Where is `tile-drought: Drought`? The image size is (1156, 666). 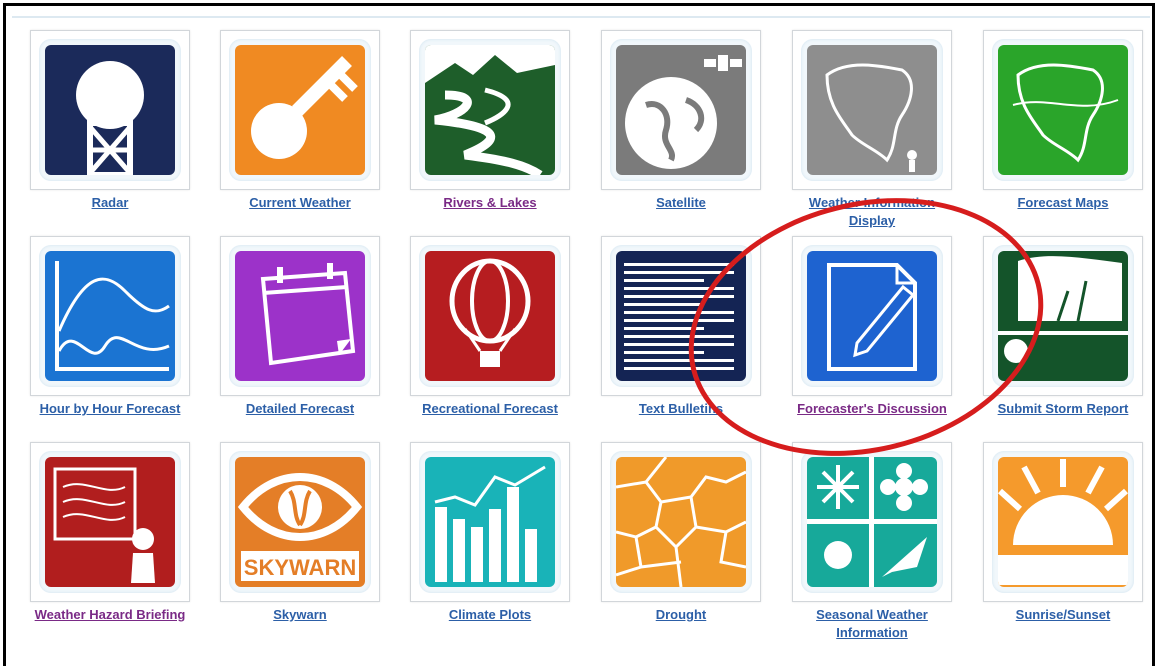
tile-drought: Drought is located at coordinates (681, 533).